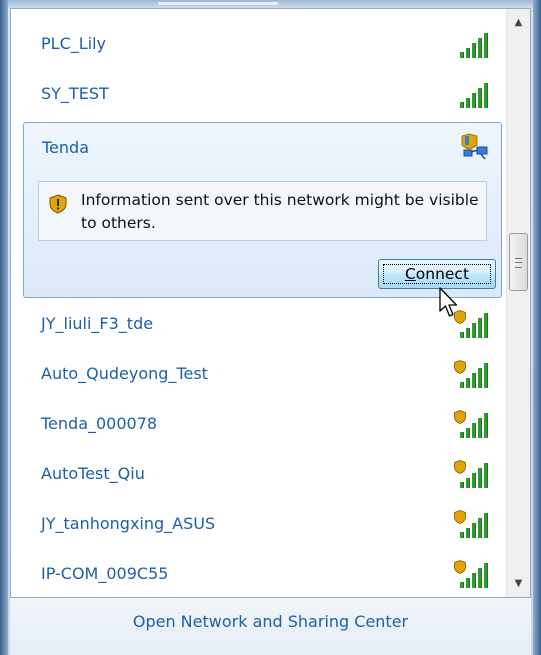 This screenshot has height=655, width=541. Describe the element at coordinates (75, 93) in the screenshot. I see `network-name: SY_TEST` at that location.